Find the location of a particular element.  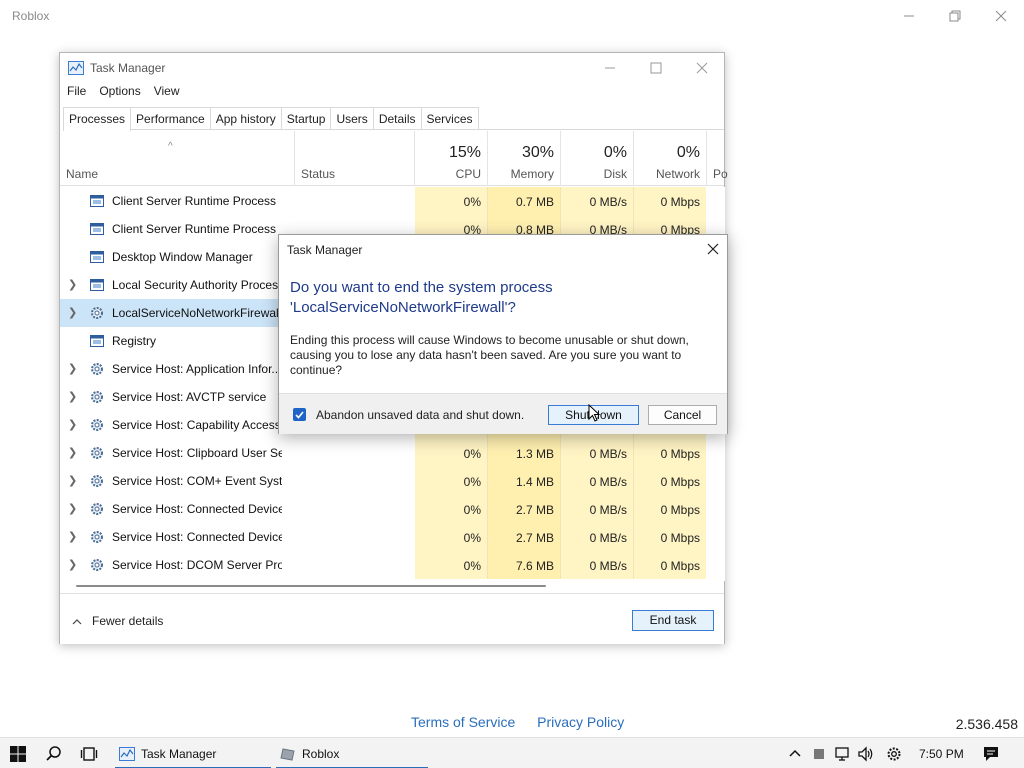

memory-cell: 1.4 MB is located at coordinates (524, 481).